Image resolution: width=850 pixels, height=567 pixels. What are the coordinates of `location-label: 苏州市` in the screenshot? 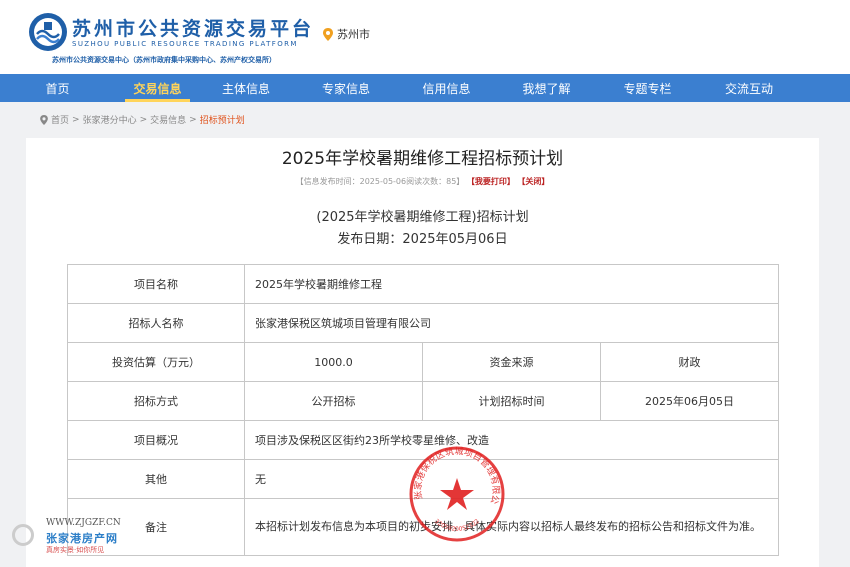 It's located at (353, 34).